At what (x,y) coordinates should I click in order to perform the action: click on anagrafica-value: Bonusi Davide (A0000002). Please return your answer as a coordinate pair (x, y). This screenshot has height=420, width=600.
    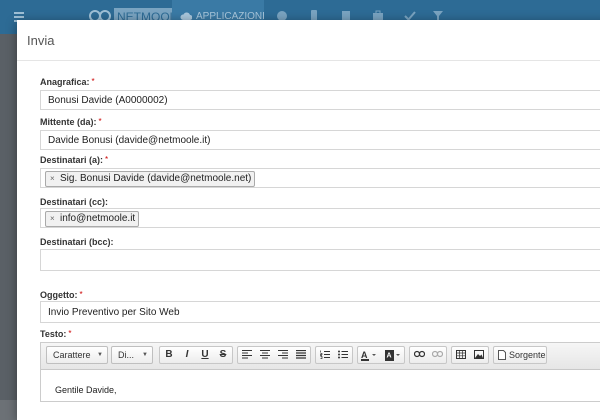
    Looking at the image, I should click on (108, 100).